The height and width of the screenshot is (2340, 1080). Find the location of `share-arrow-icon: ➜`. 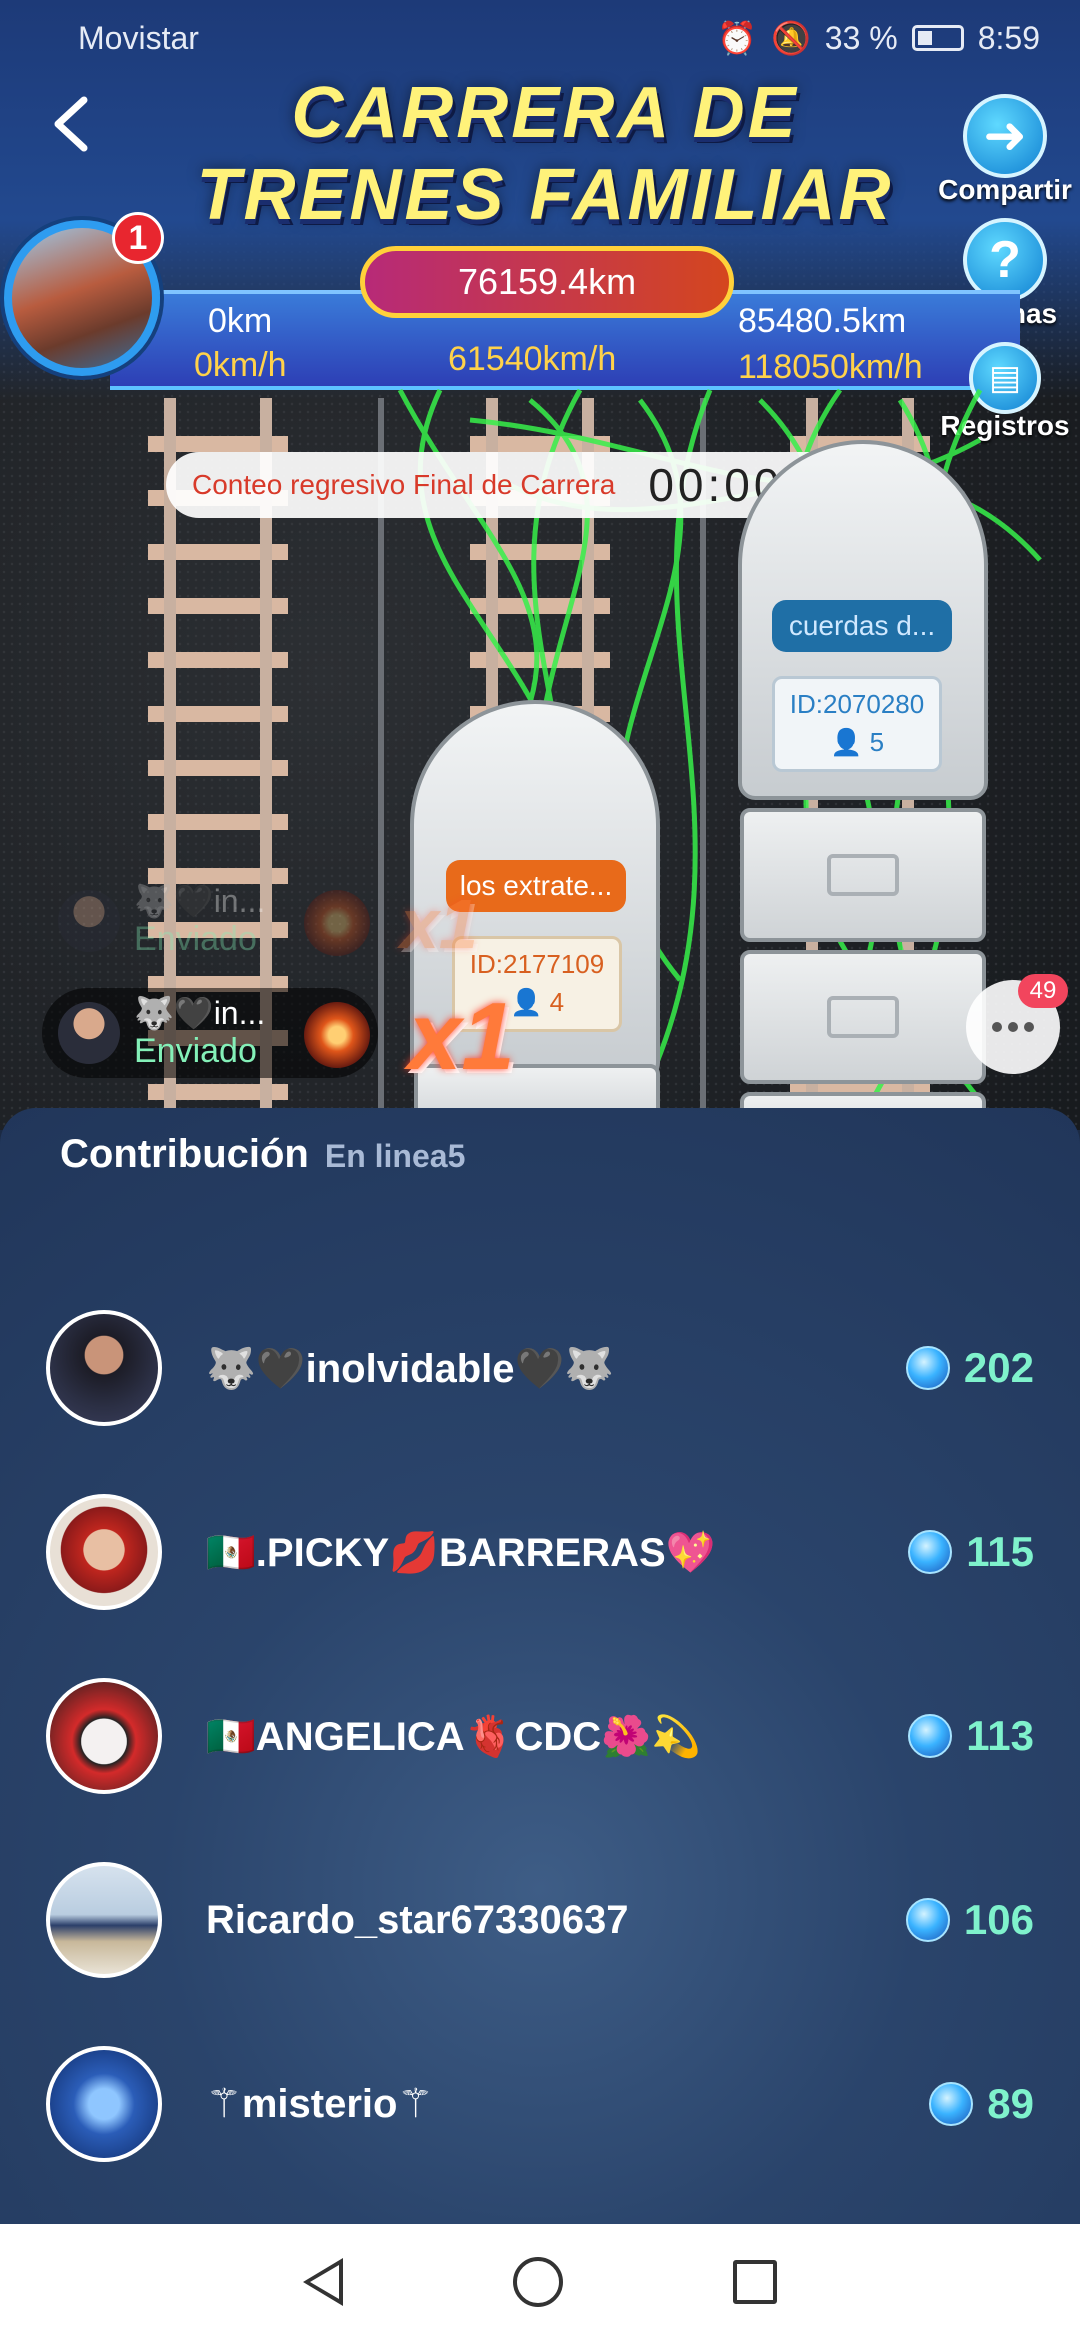

share-arrow-icon: ➜ is located at coordinates (1005, 136).